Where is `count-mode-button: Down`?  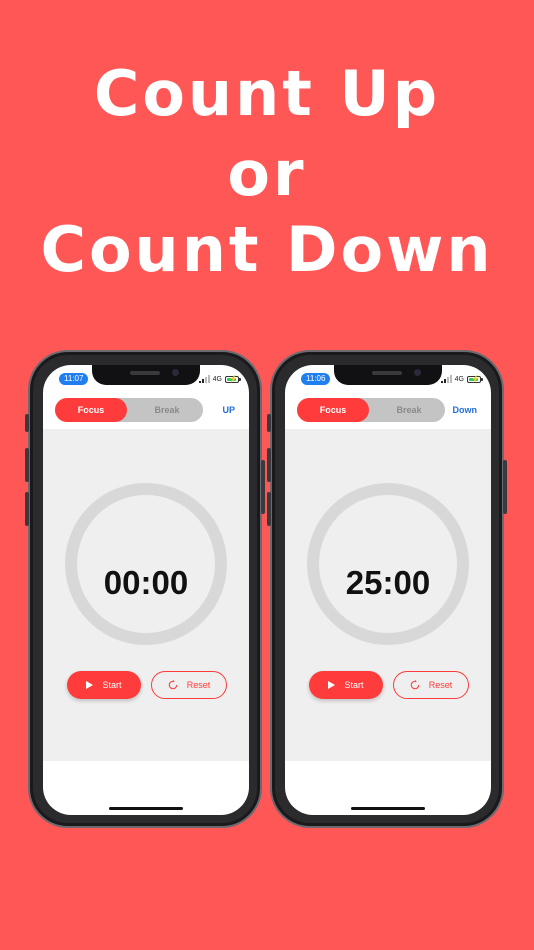
count-mode-button: Down is located at coordinates (465, 410).